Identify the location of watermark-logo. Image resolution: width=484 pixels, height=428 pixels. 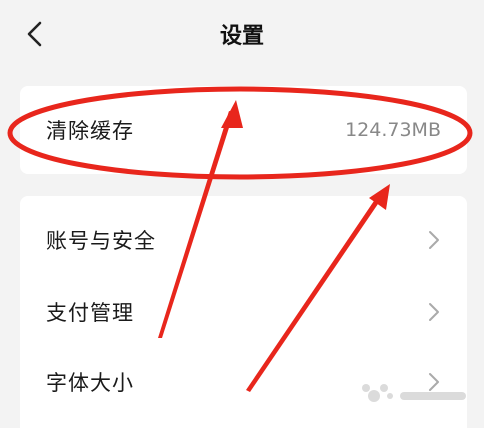
(414, 393).